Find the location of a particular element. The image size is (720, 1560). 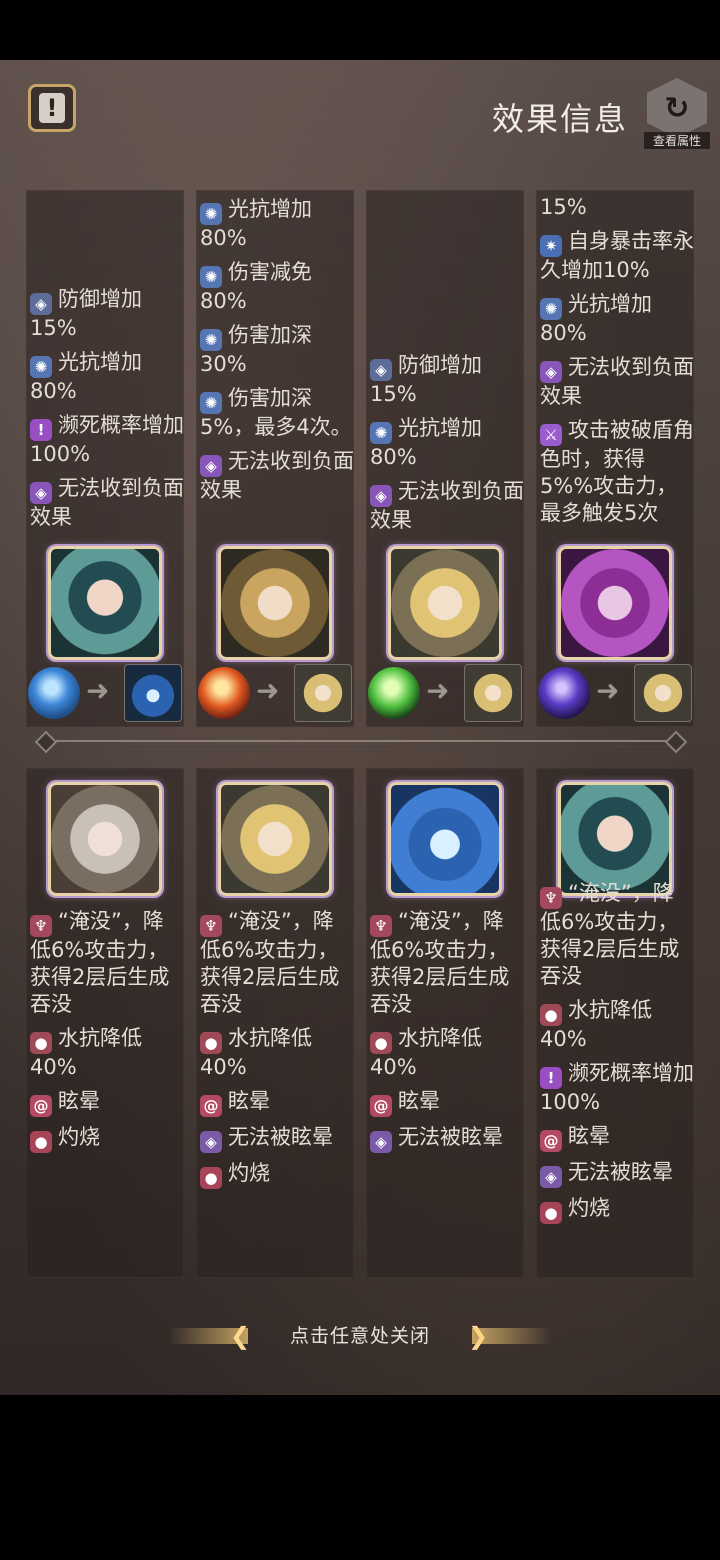

effect-list: ♆ “淹没”，降低6%攻击力，获得2层后生成吞没 ● 水抗降低40% @ 眩晕 ● 灼烧 is located at coordinates (105, 1034).